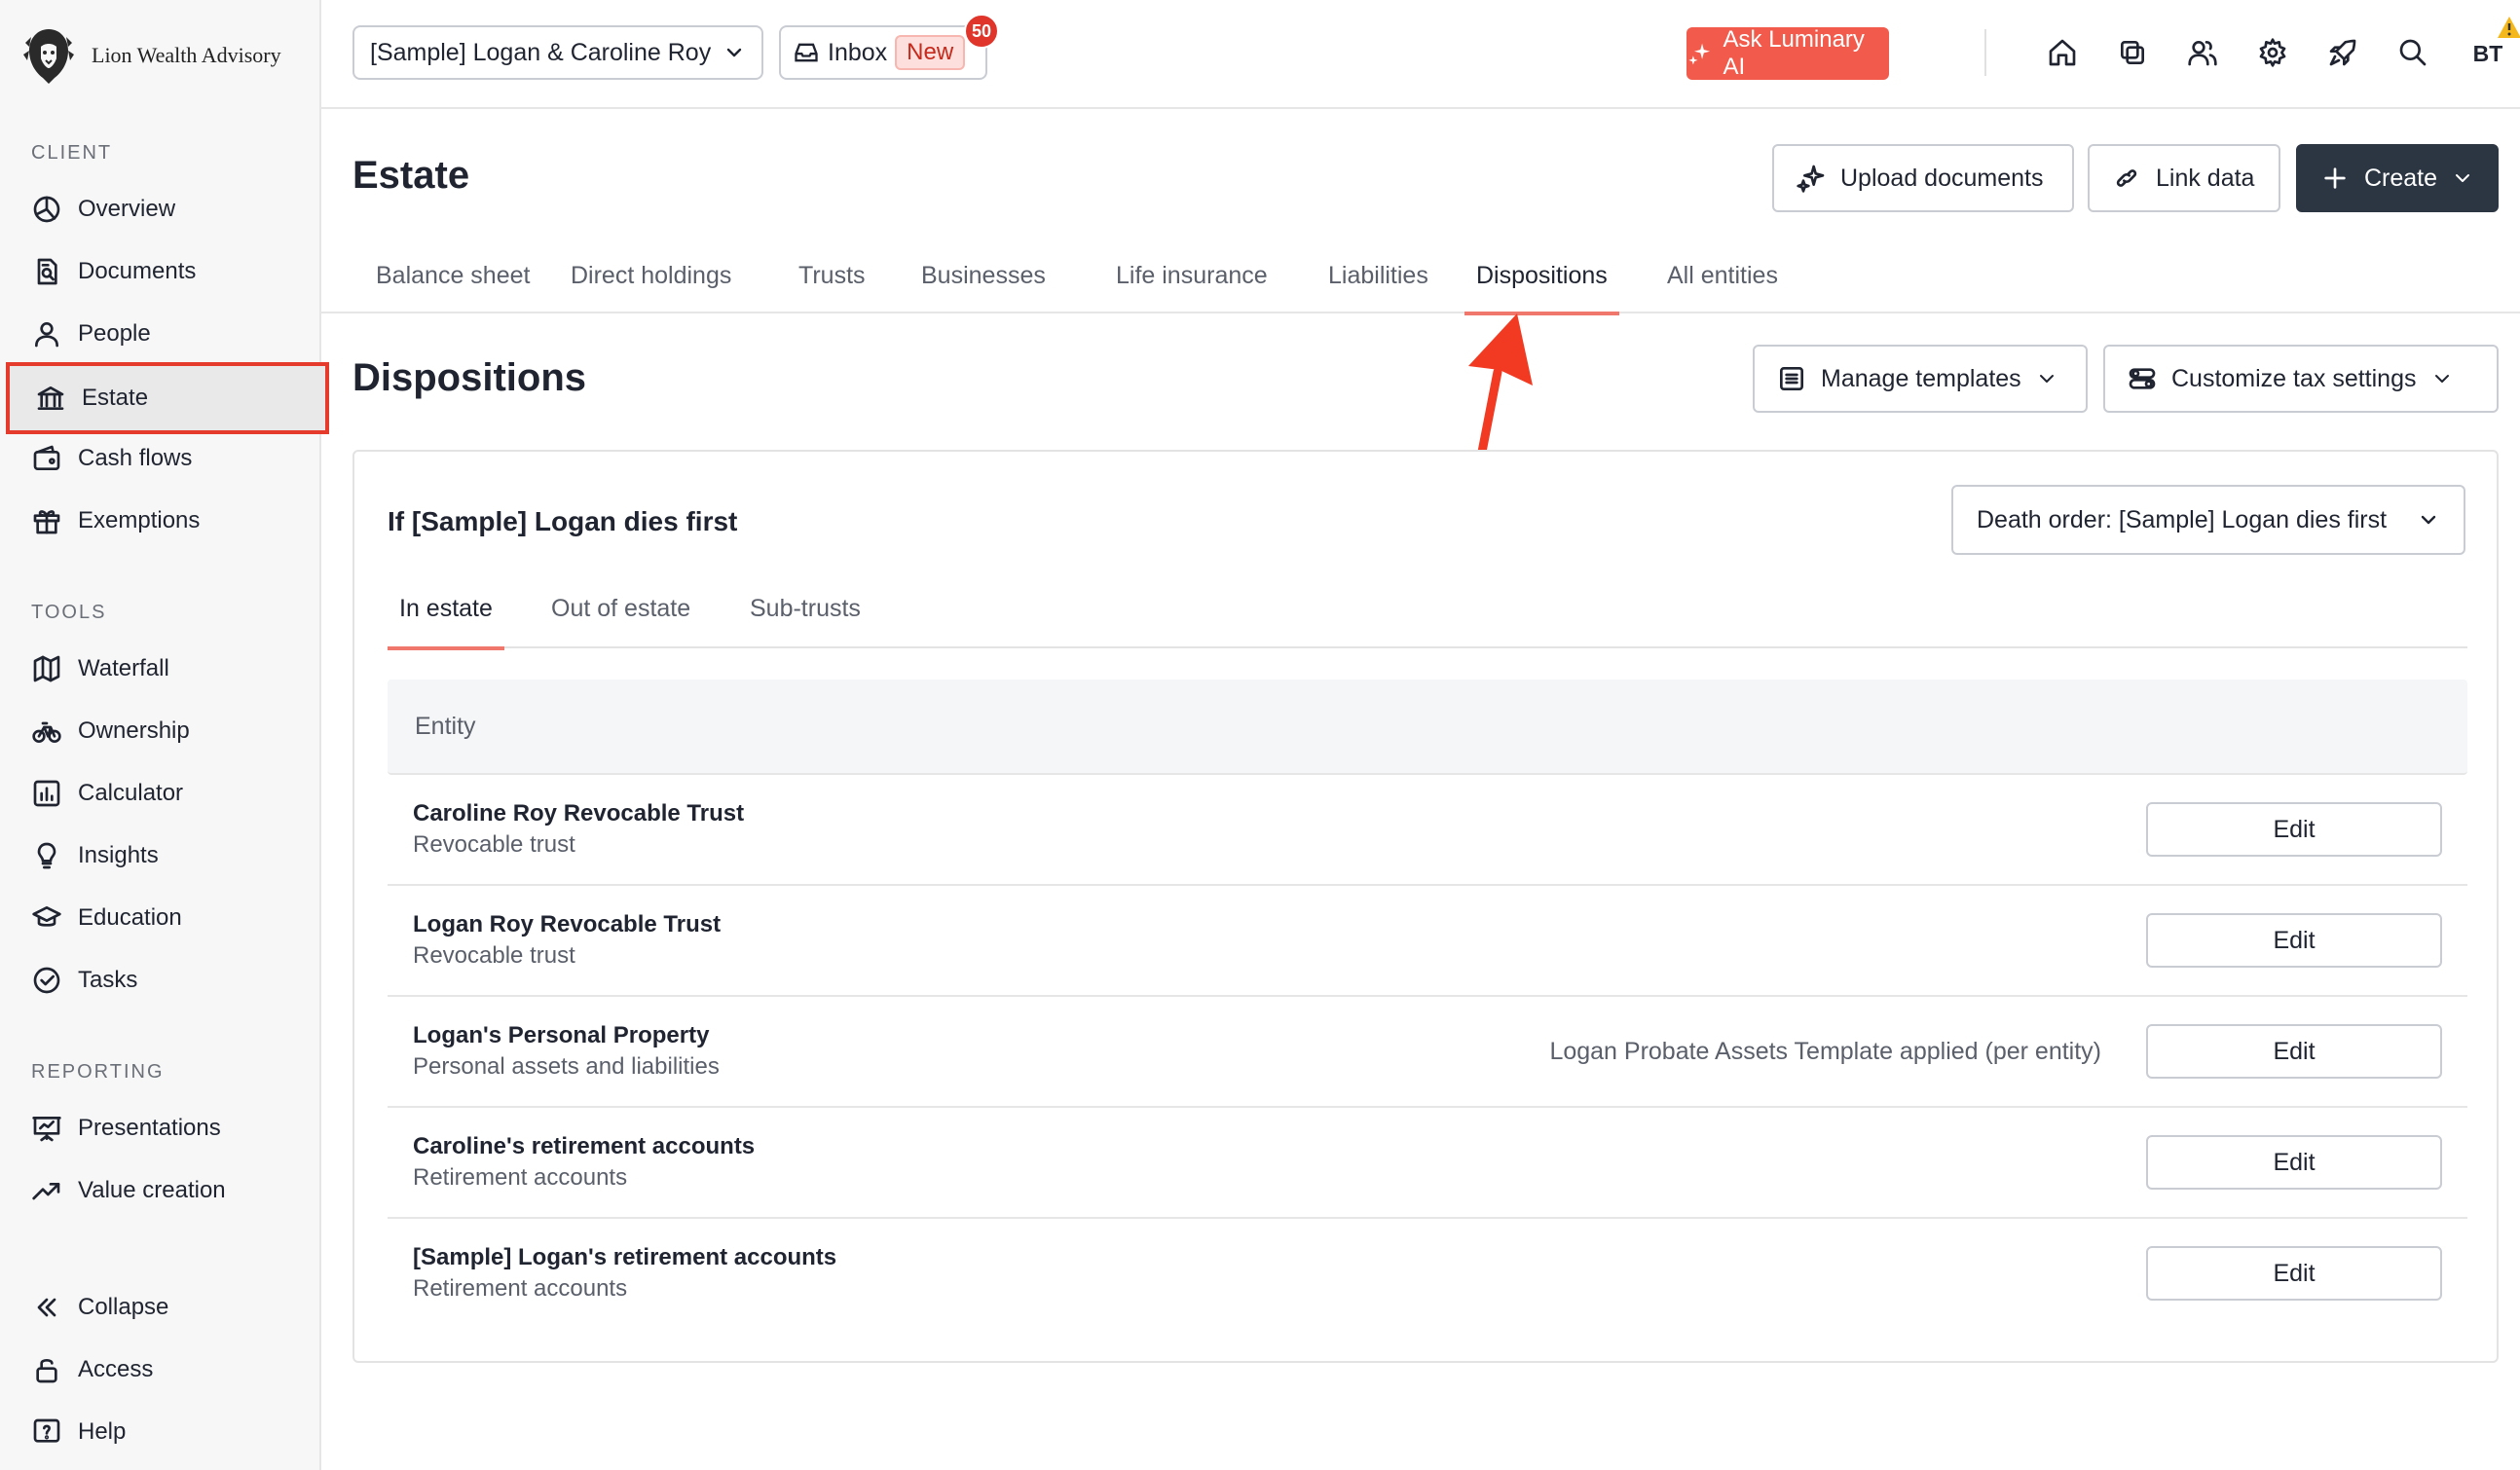 This screenshot has height=1470, width=2520. What do you see at coordinates (116, 1369) in the screenshot?
I see `sidebar-item-label: Access` at bounding box center [116, 1369].